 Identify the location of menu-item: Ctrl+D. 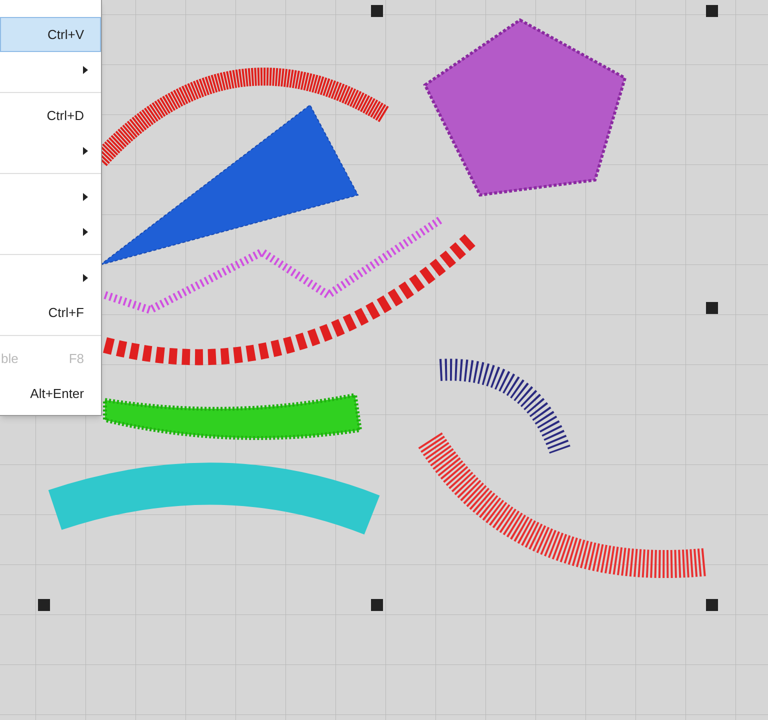
(50, 115).